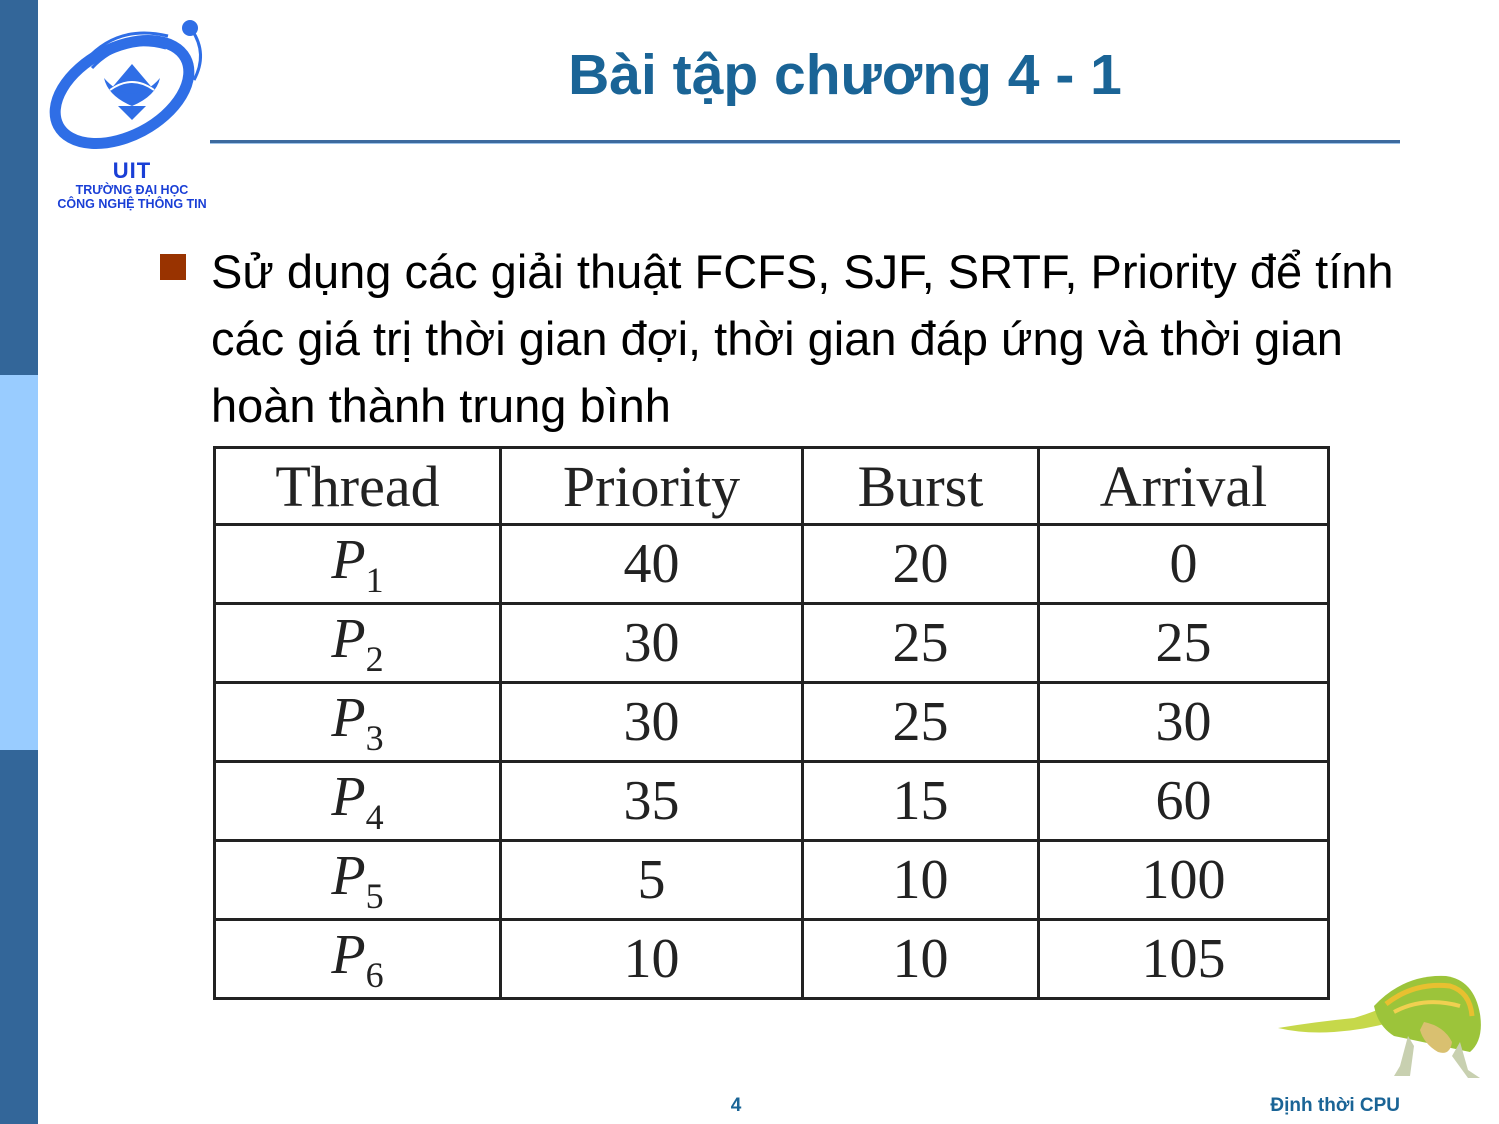  I want to click on thread-cell: P2, so click(357, 643).